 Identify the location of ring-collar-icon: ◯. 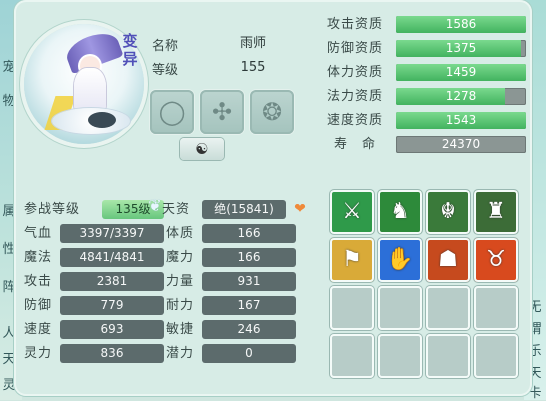
(172, 112).